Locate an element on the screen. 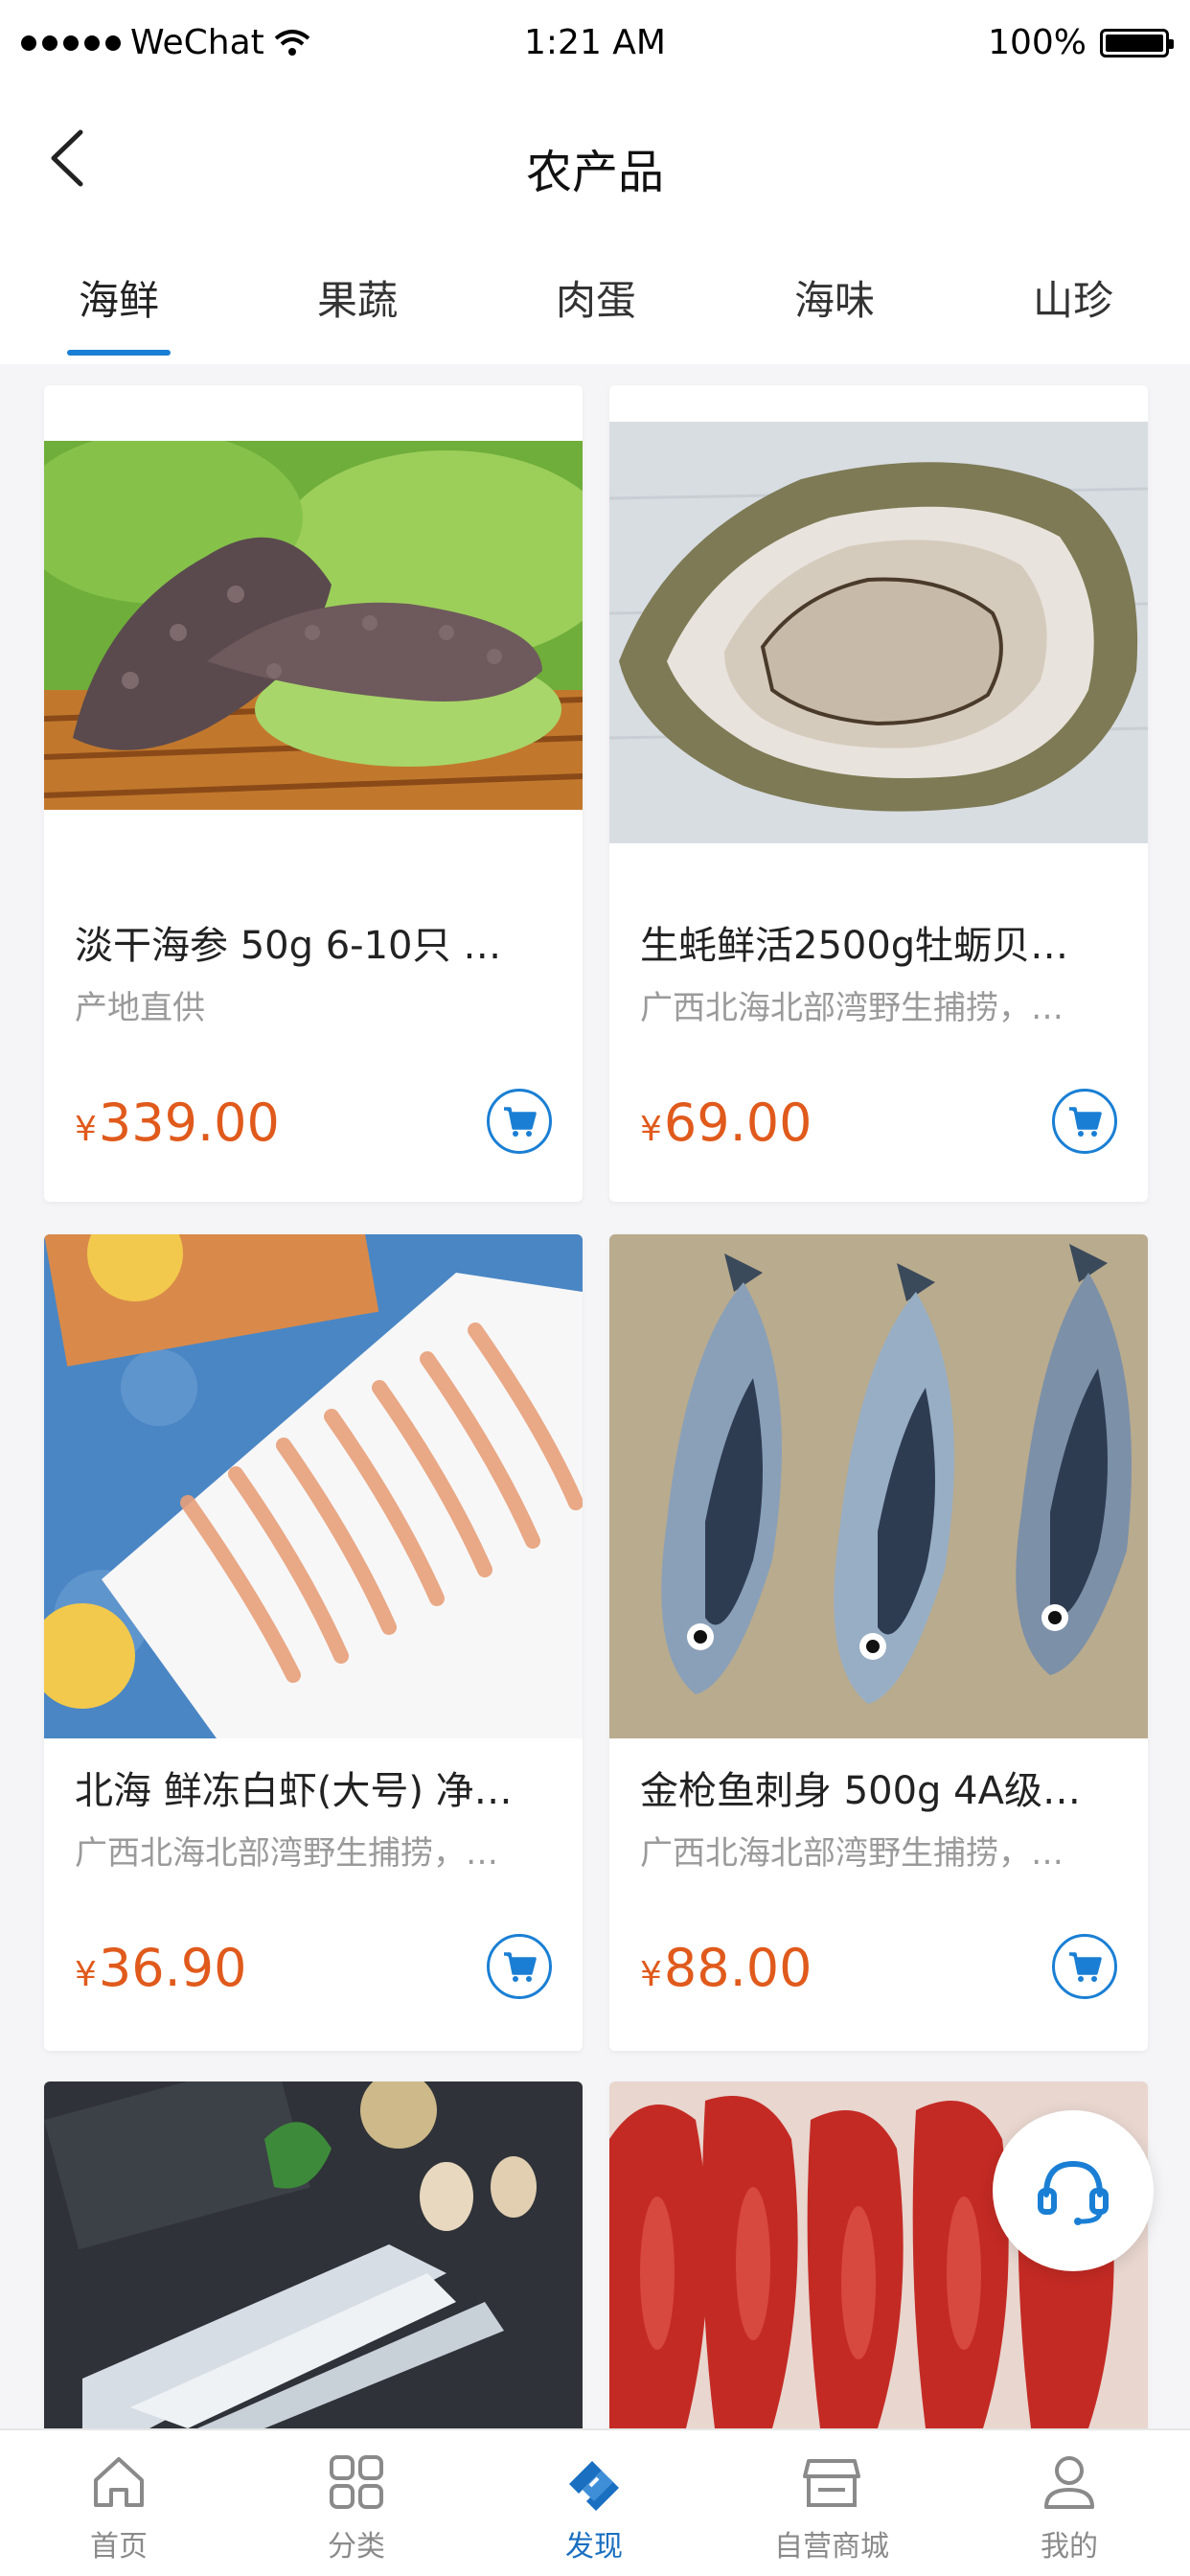 The width and height of the screenshot is (1190, 2576). page-title: 农产品 is located at coordinates (594, 172).